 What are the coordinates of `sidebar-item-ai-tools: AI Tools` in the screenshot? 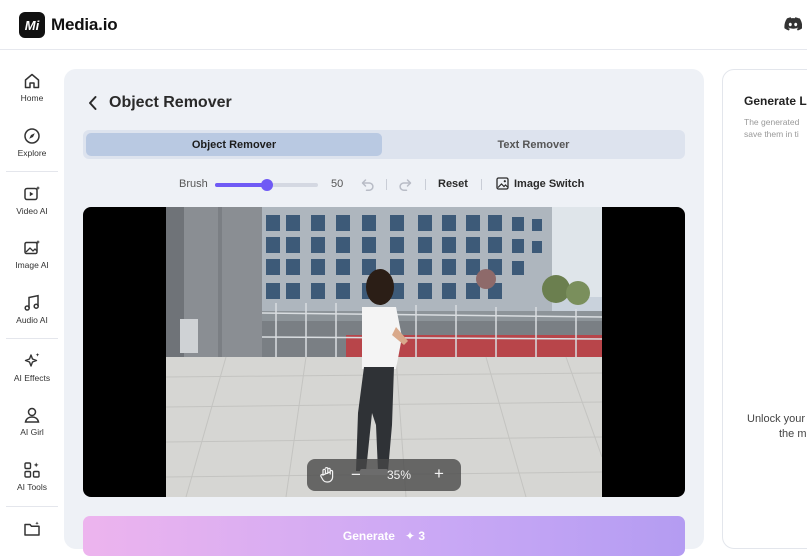 It's located at (32, 476).